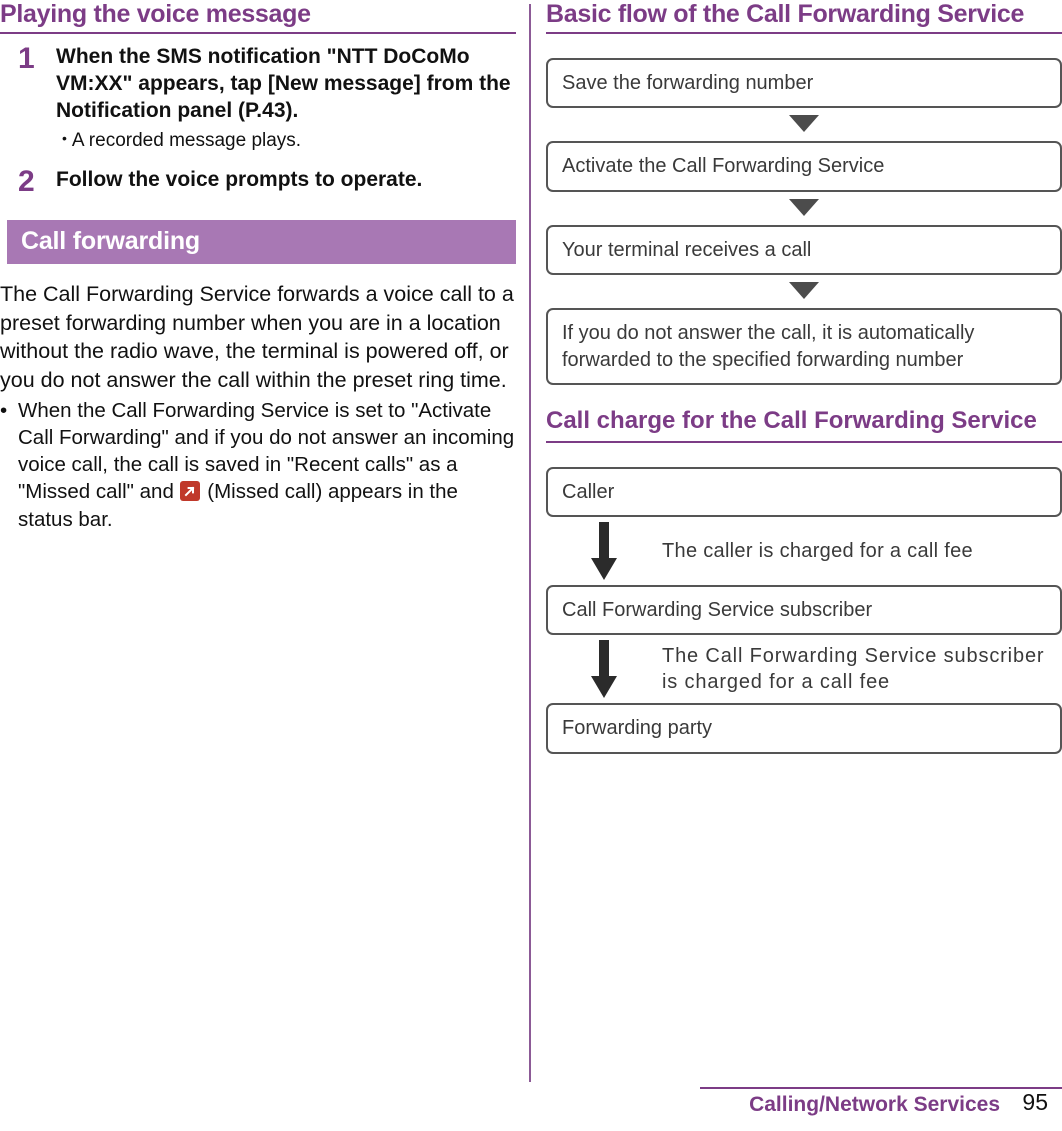 This screenshot has width=1062, height=1131. Describe the element at coordinates (804, 491) in the screenshot. I see `charge-box-caller: Caller` at that location.